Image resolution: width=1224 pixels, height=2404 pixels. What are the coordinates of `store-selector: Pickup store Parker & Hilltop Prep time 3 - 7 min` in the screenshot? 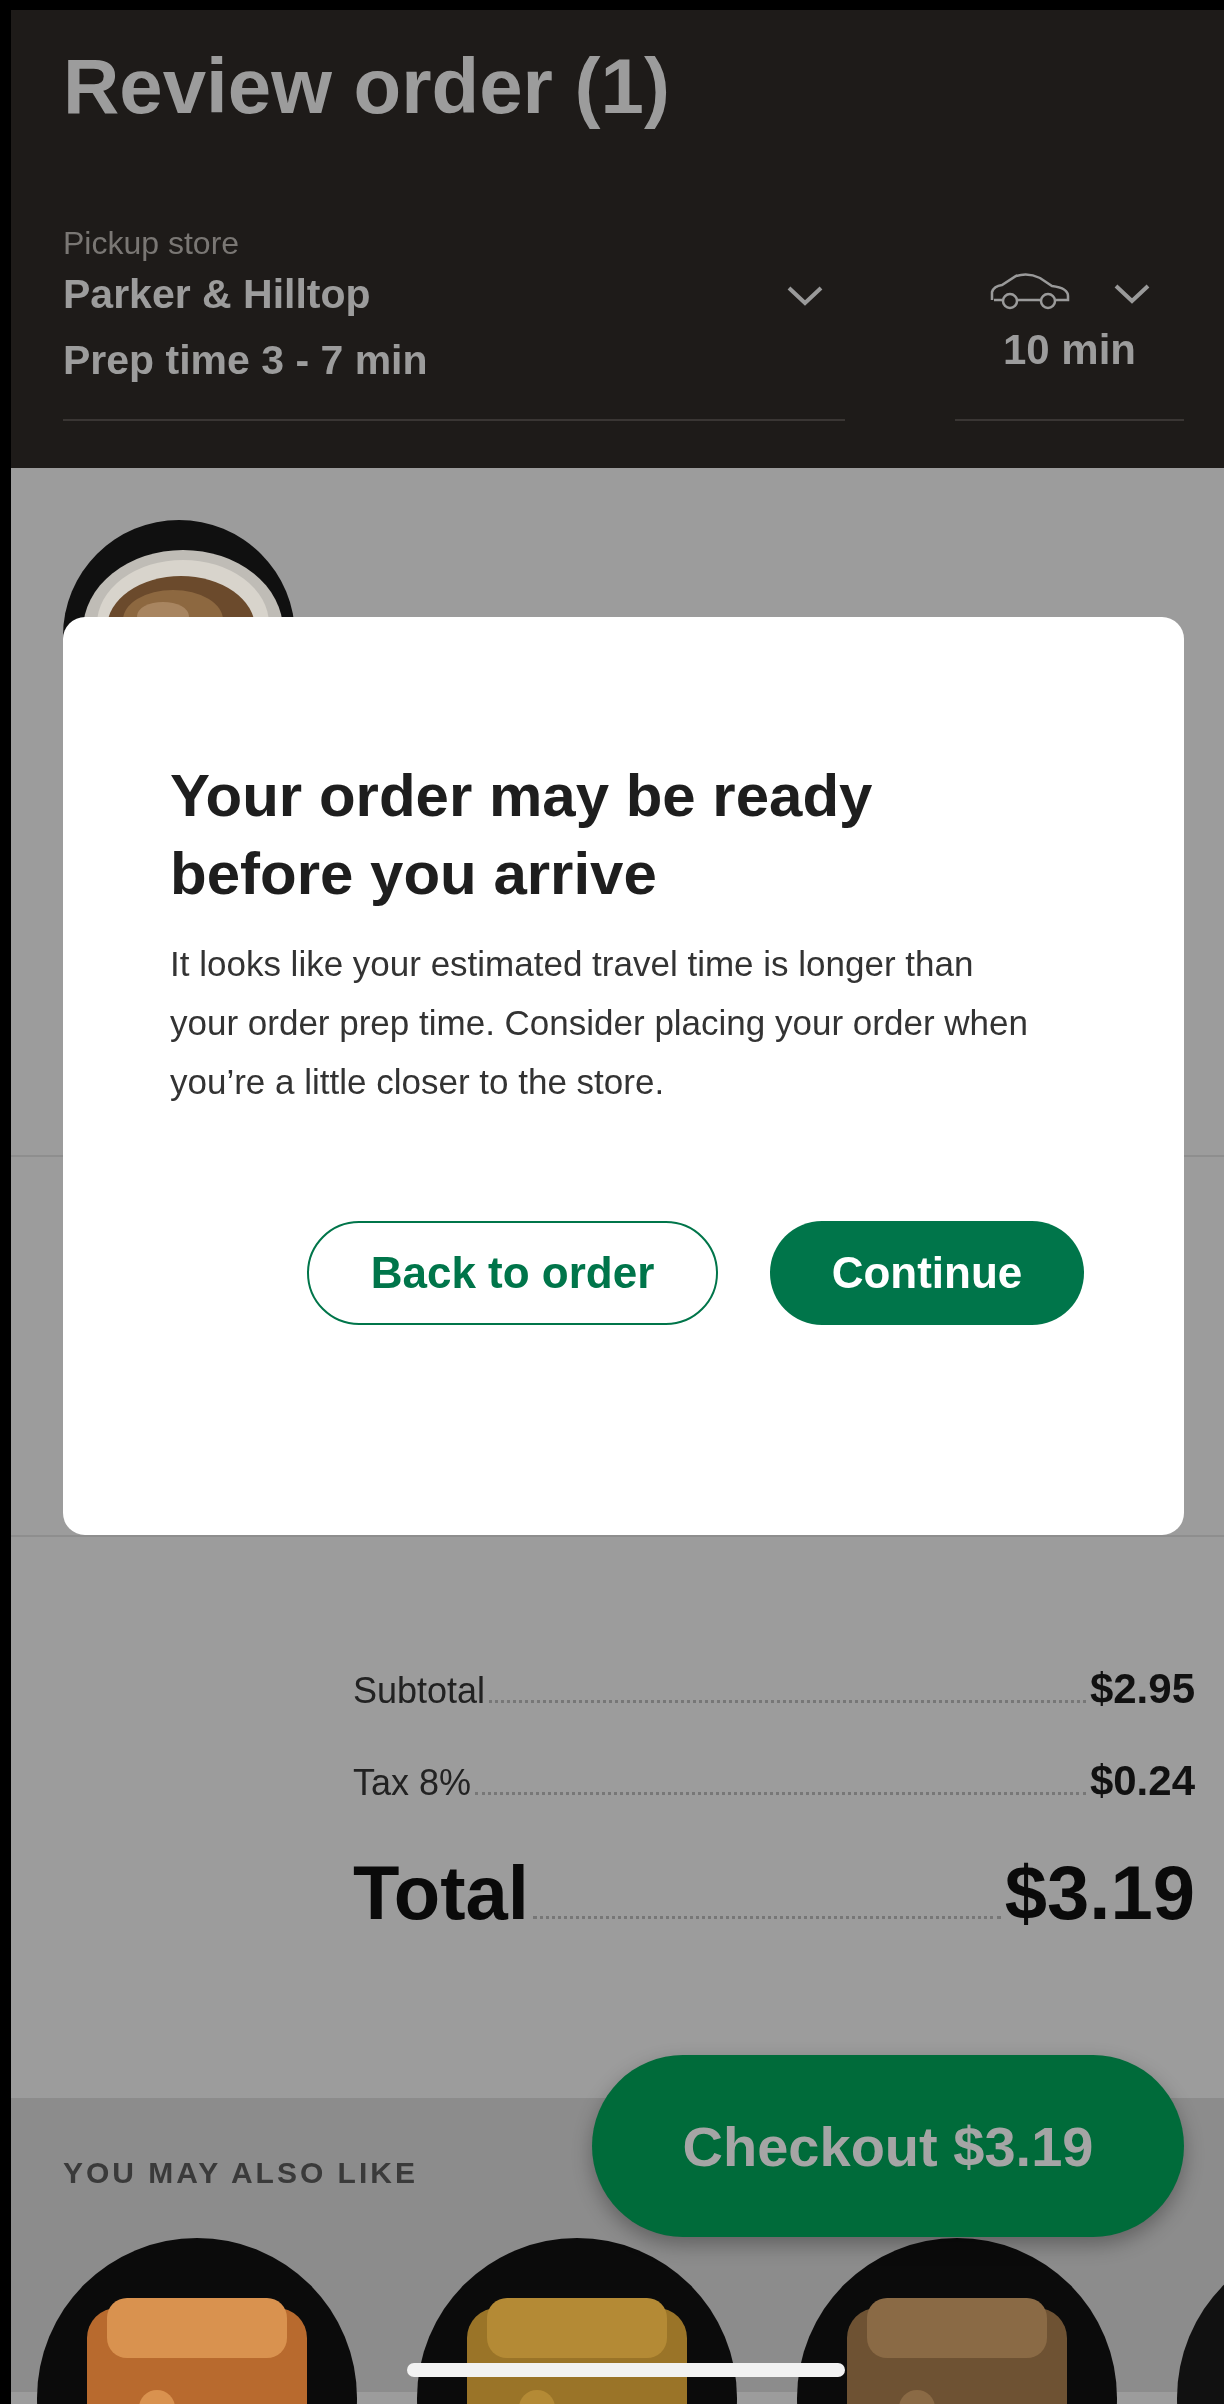 It's located at (454, 322).